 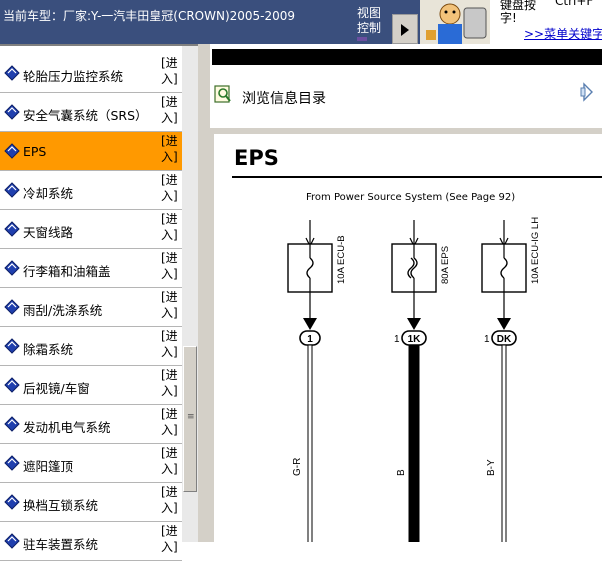 What do you see at coordinates (223, 94) in the screenshot?
I see `browse-catalog-icon` at bounding box center [223, 94].